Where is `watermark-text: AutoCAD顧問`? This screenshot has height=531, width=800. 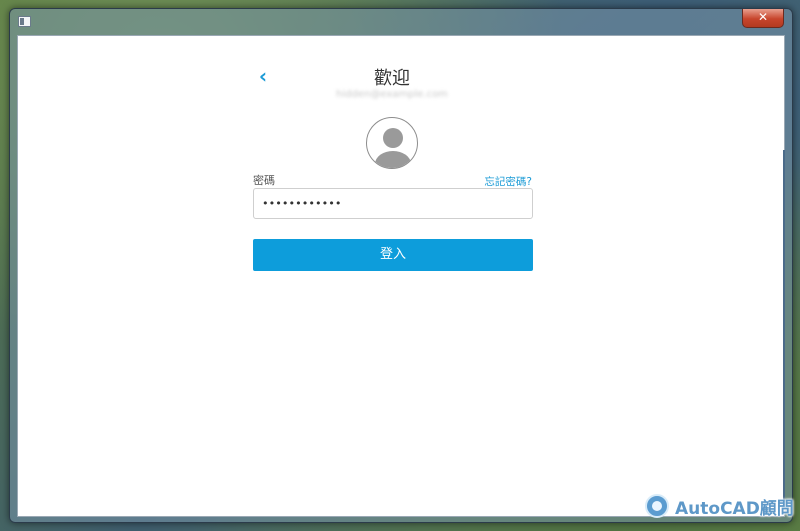
watermark-text: AutoCAD顧問 is located at coordinates (734, 508).